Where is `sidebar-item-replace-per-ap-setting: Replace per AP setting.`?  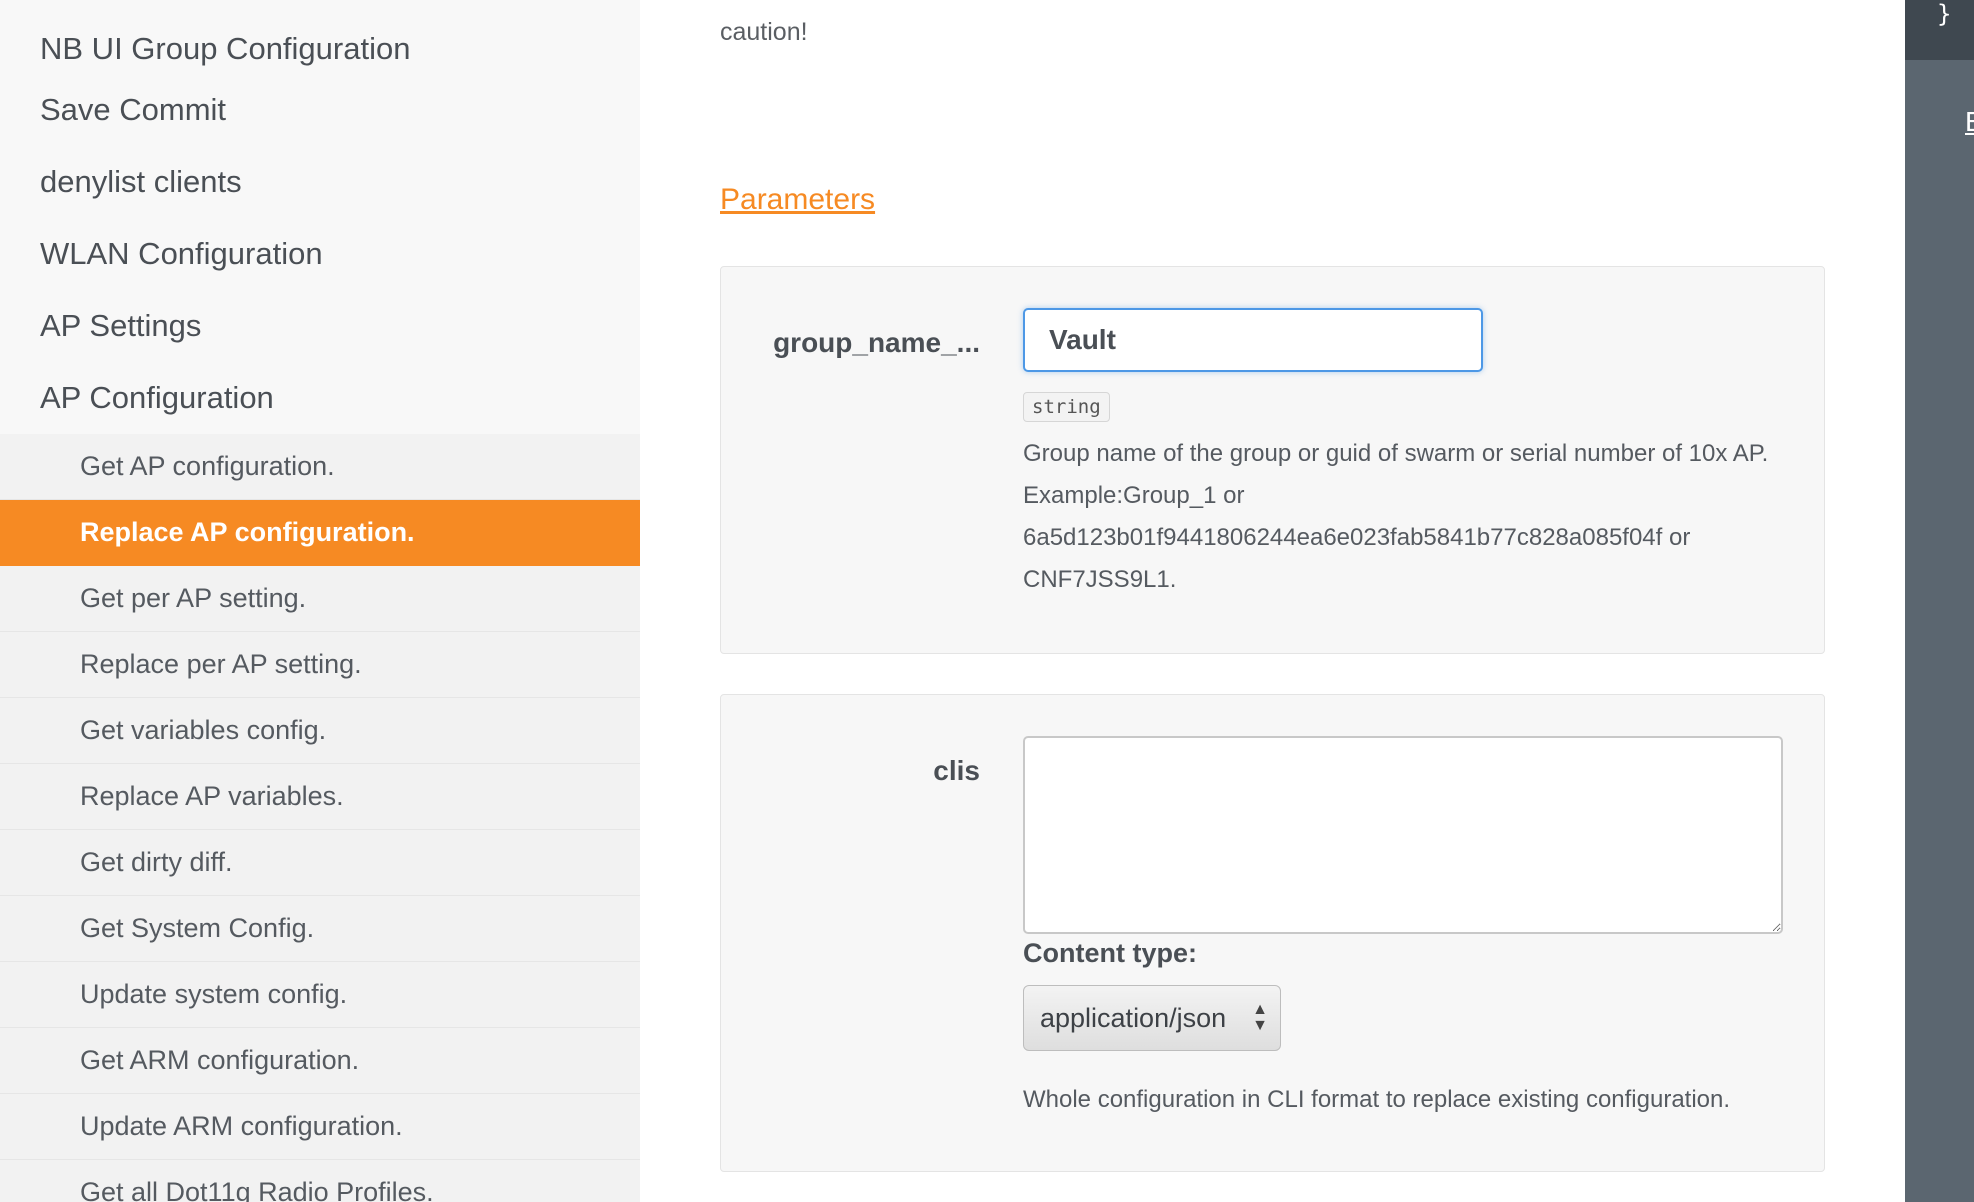 sidebar-item-replace-per-ap-setting: Replace per AP setting. is located at coordinates (320, 665).